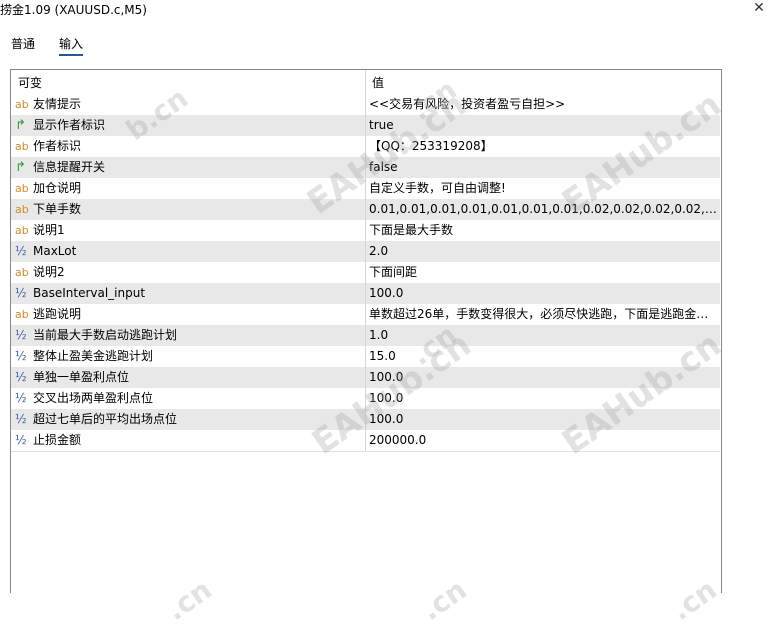 The width and height of the screenshot is (776, 627). I want to click on parameter-name: 逃跑说明, so click(57, 314).